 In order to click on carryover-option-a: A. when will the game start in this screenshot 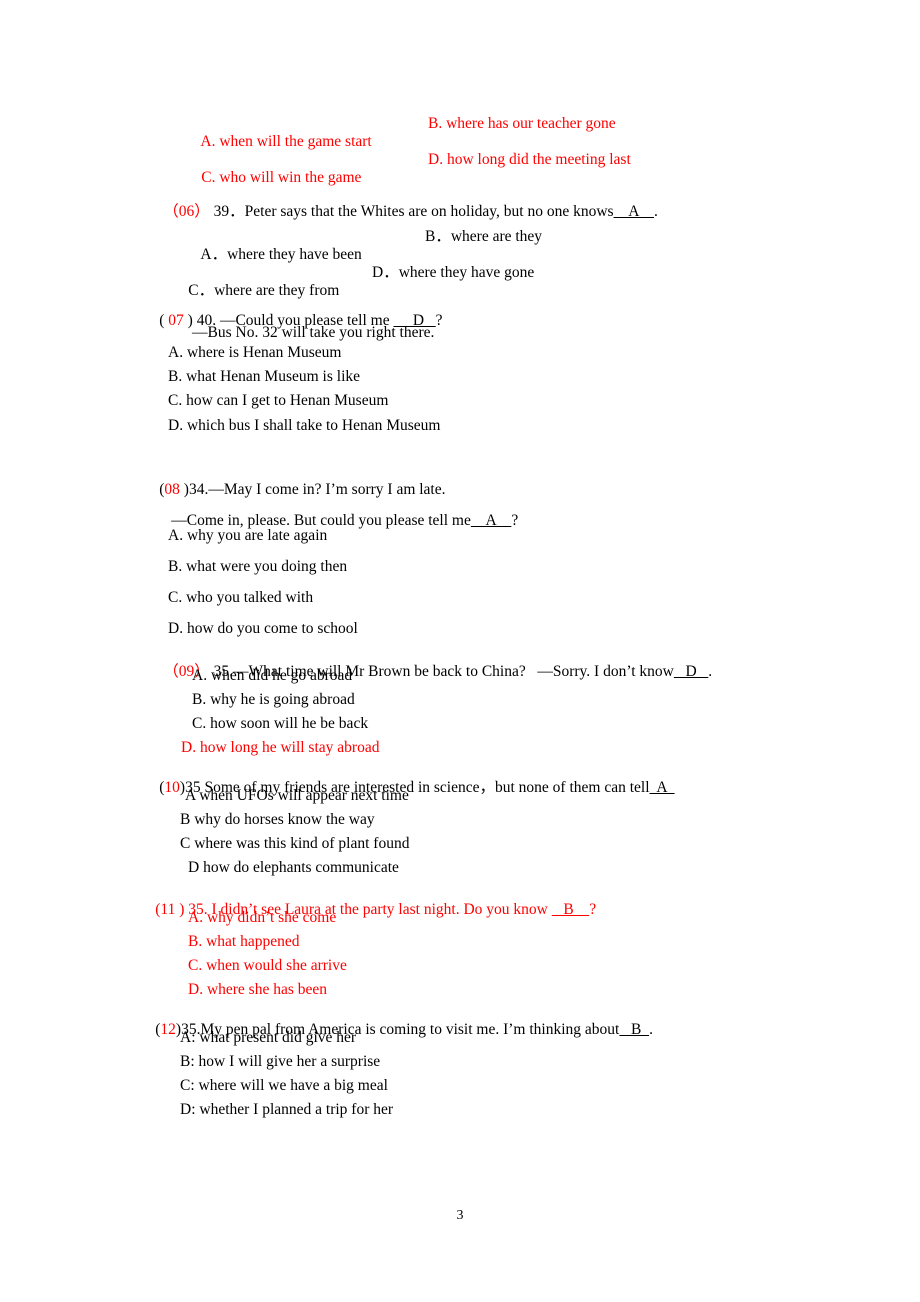, I will do `click(286, 141)`.